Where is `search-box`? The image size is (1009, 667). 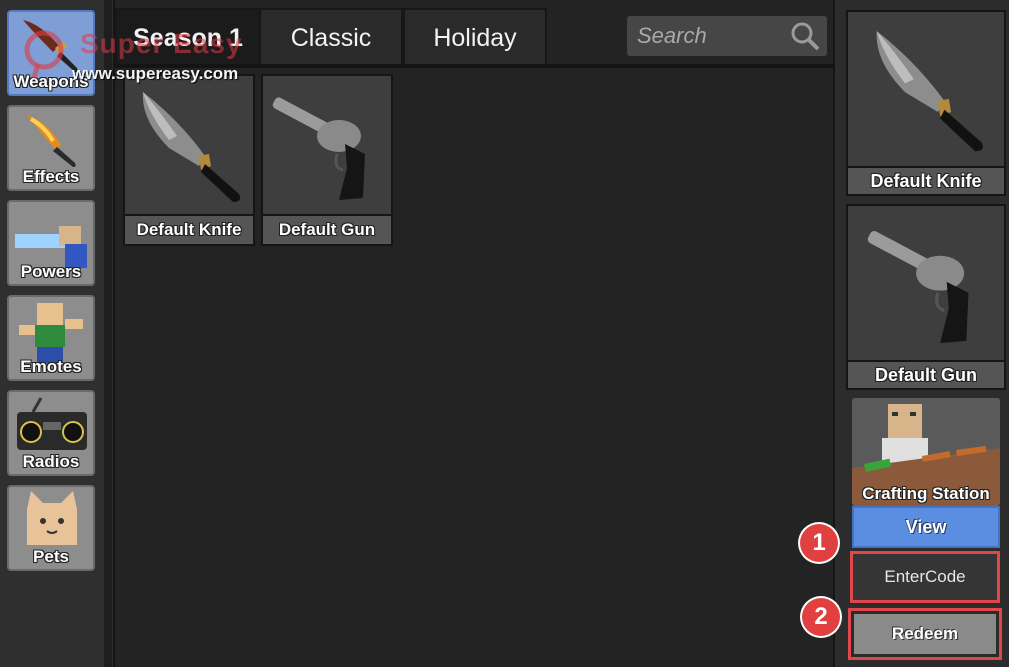 search-box is located at coordinates (727, 36).